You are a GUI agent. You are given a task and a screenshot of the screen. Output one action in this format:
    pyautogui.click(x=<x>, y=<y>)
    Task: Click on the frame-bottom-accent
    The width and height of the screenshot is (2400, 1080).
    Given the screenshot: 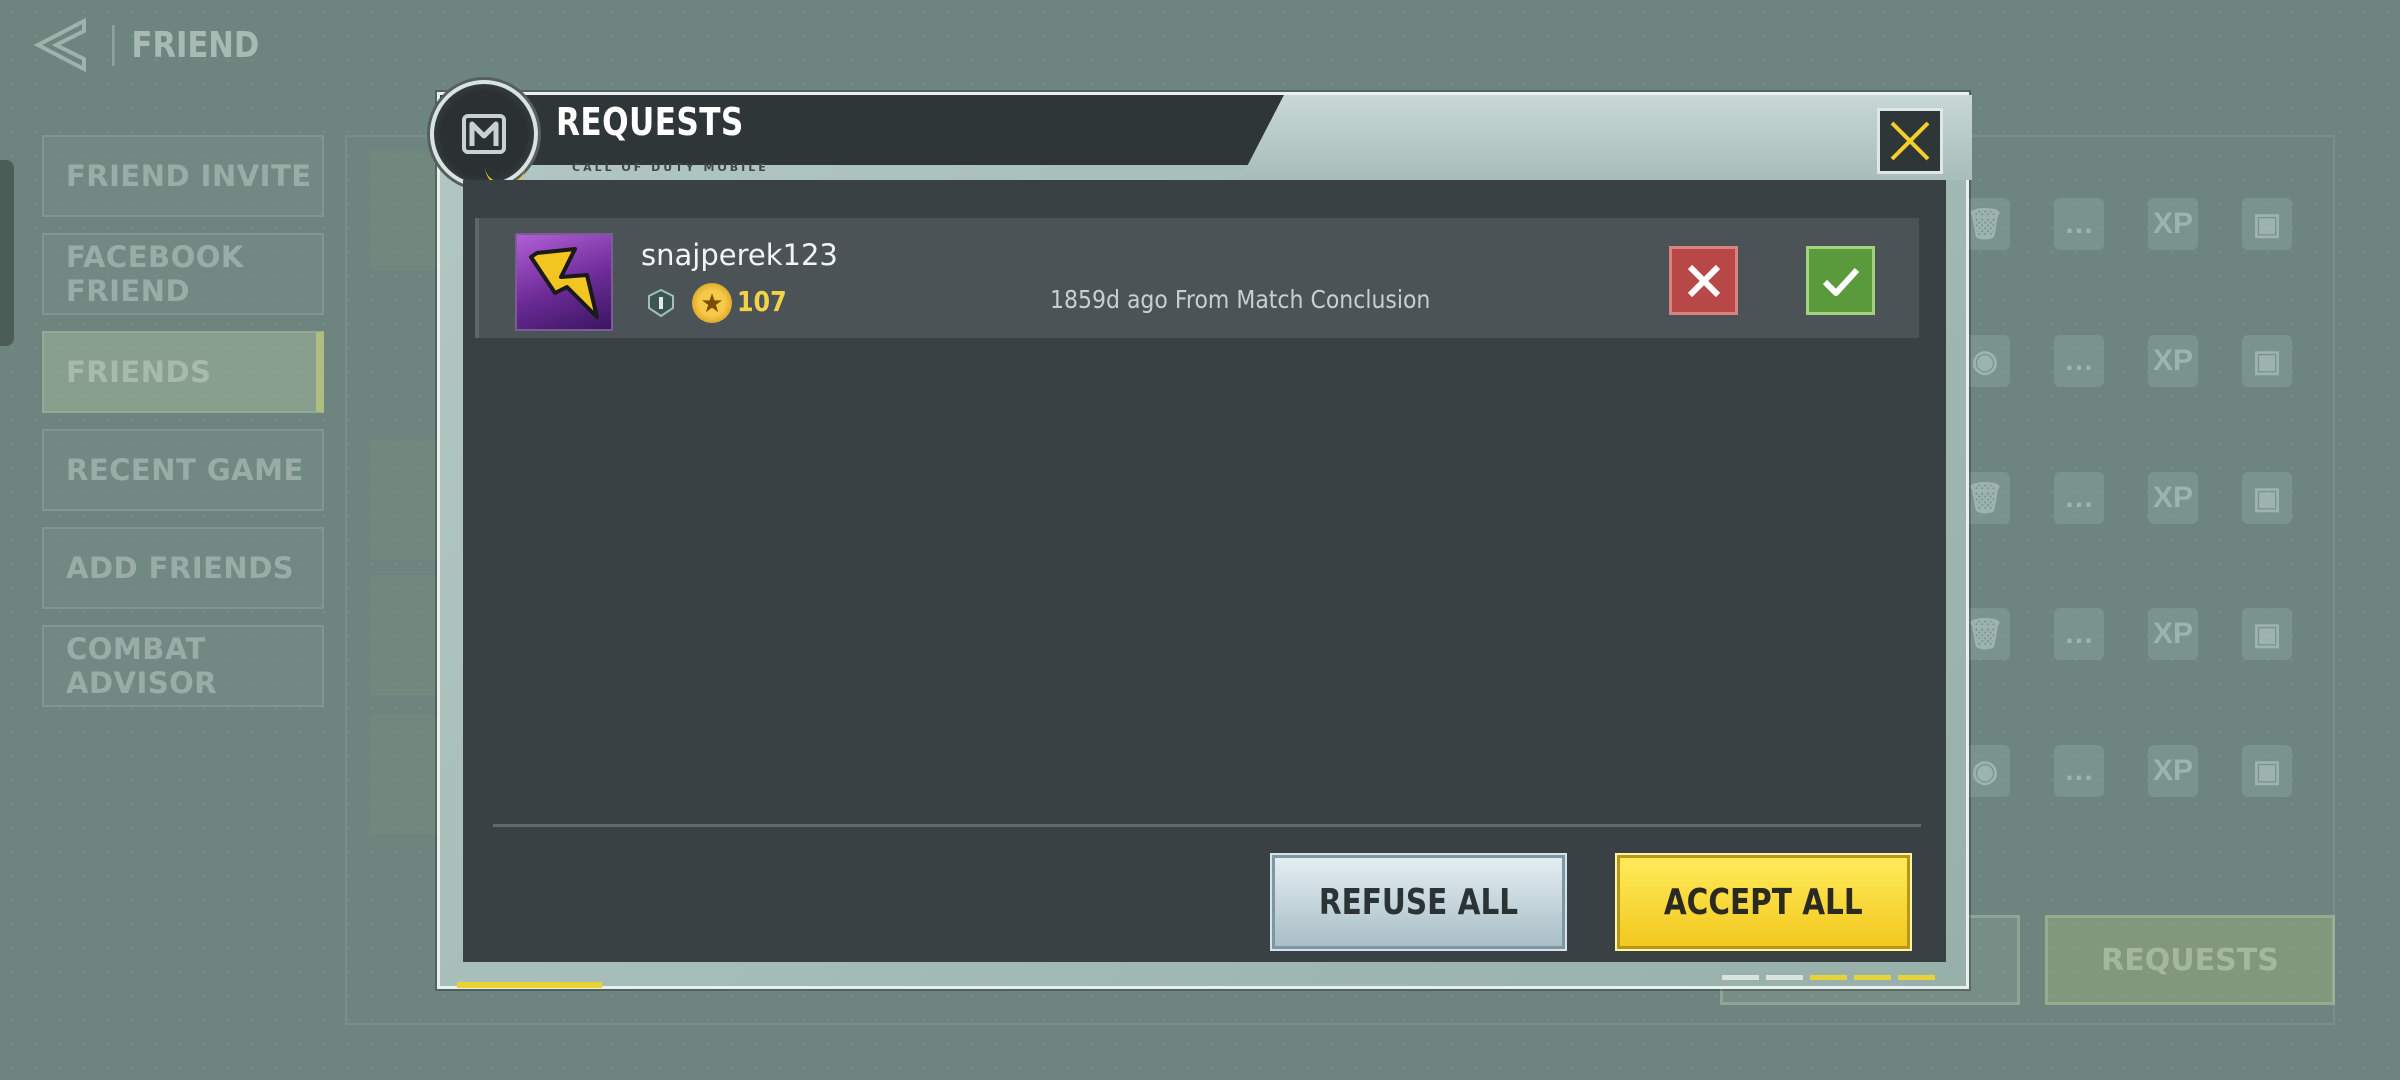 What is the action you would take?
    pyautogui.click(x=529, y=985)
    